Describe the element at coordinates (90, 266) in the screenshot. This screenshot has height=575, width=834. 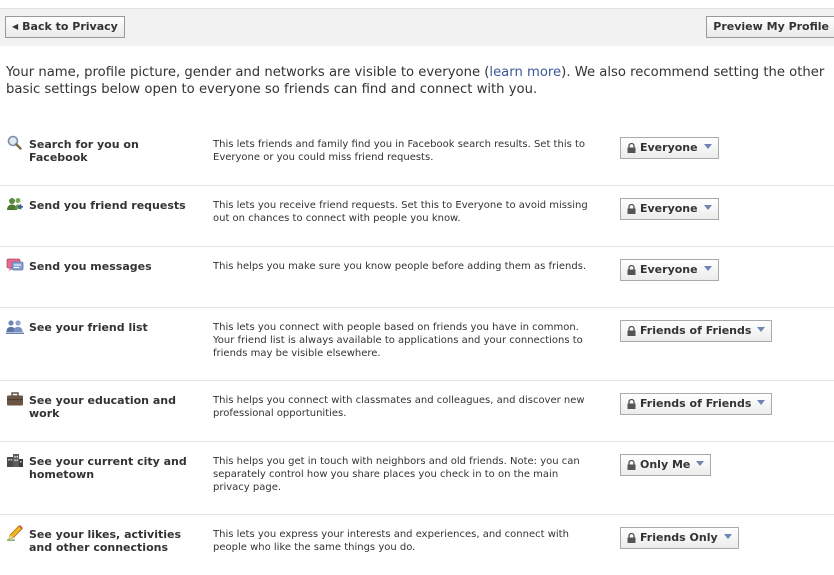
I see `setting-title: Send you messages` at that location.